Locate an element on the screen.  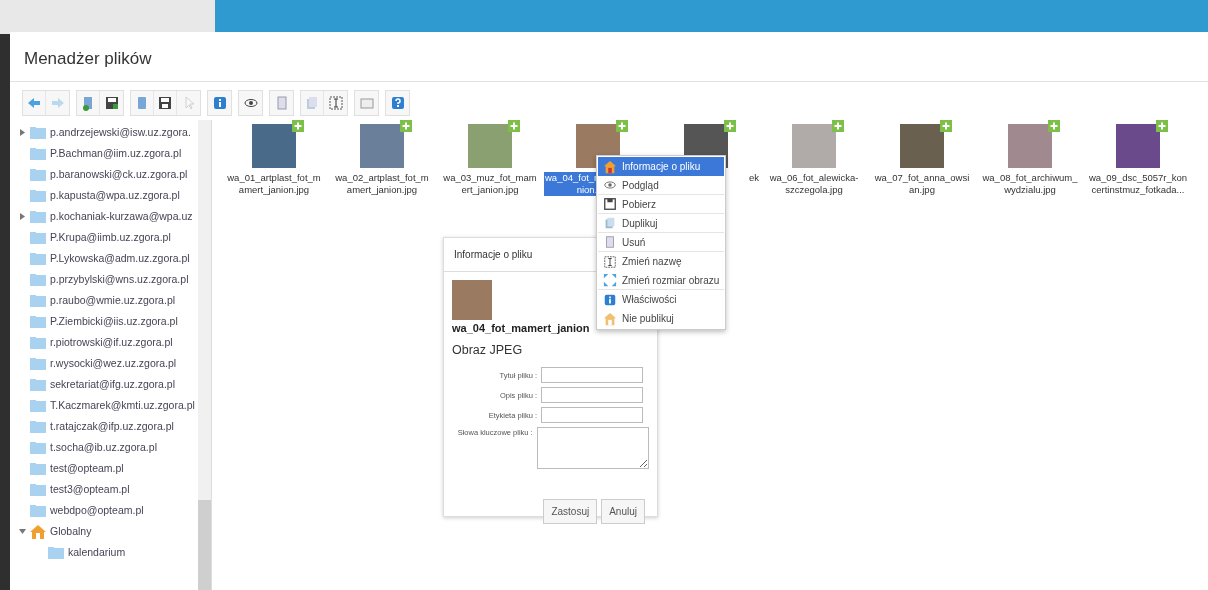
folder-name: p.baranowski@ck.uz.zgora.pl is located at coordinates (119, 174).